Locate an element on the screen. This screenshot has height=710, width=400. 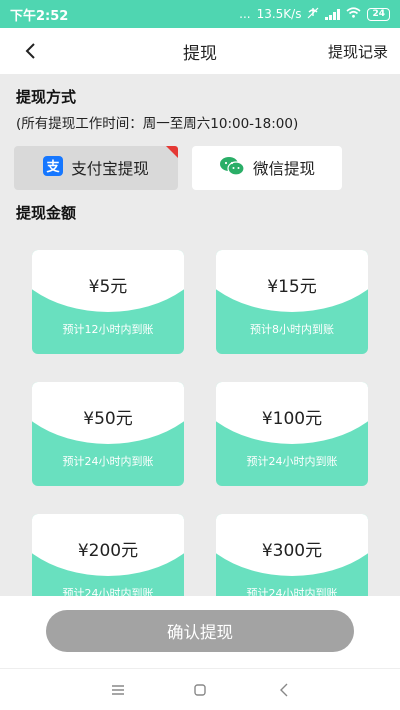
amount-value: ¥200元 is located at coordinates (108, 551).